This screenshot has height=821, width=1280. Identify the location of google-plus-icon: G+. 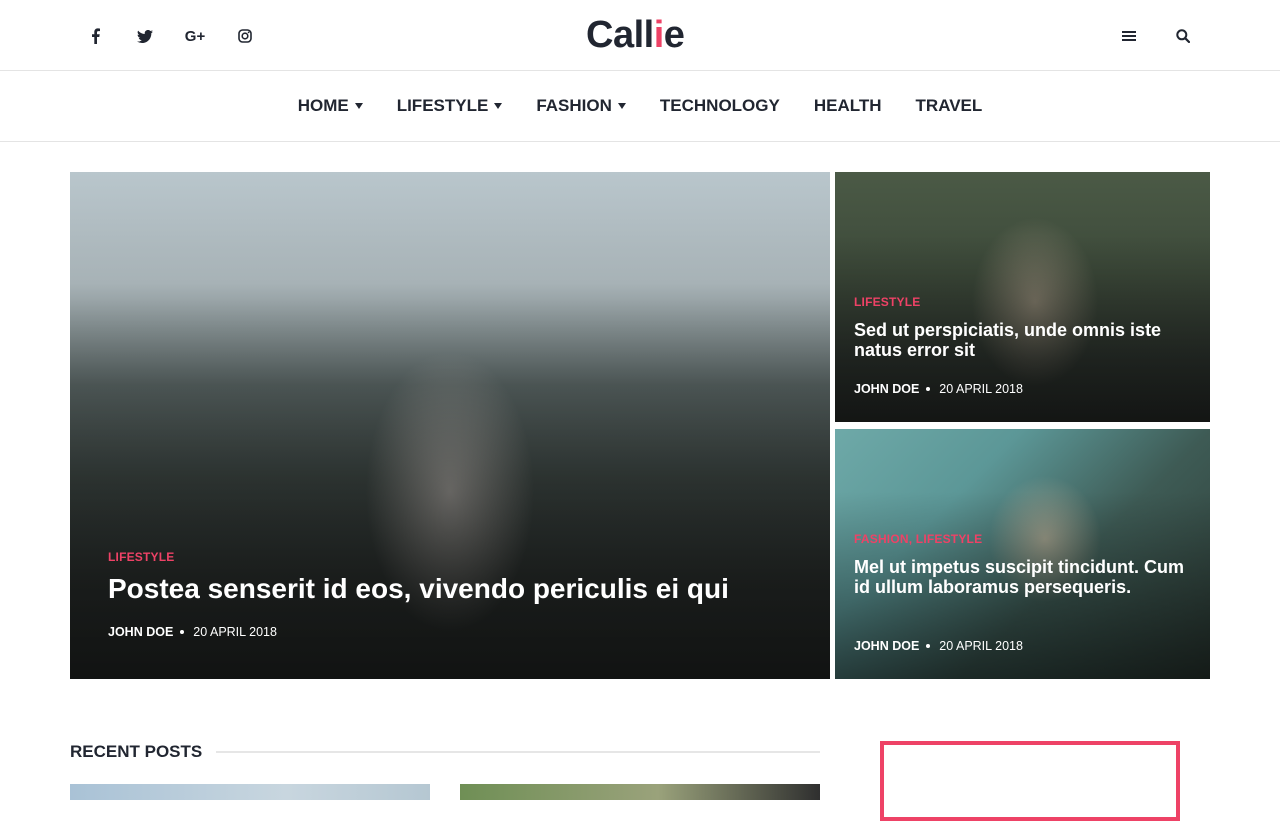
(195, 36).